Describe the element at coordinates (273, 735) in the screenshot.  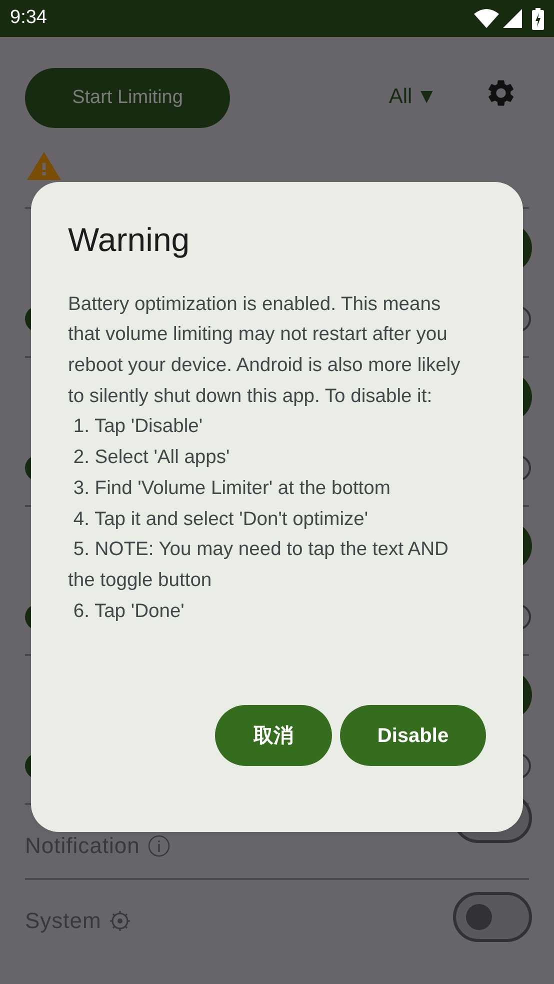
I see `cancel-button: 取消` at that location.